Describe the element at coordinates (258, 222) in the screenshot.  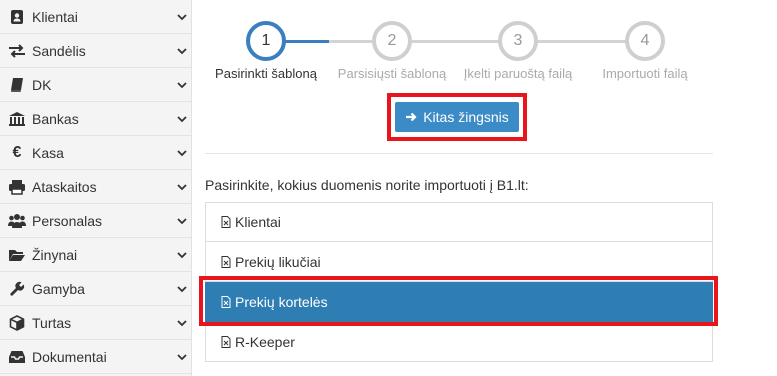
I see `list-item-label: Klientai` at that location.